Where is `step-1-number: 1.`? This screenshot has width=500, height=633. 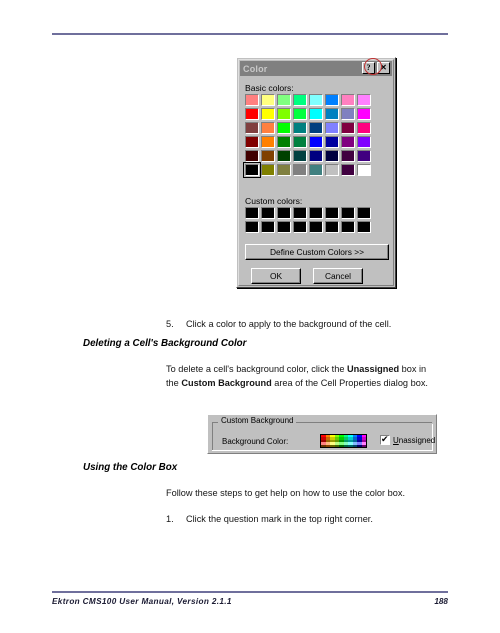 step-1-number: 1. is located at coordinates (170, 519).